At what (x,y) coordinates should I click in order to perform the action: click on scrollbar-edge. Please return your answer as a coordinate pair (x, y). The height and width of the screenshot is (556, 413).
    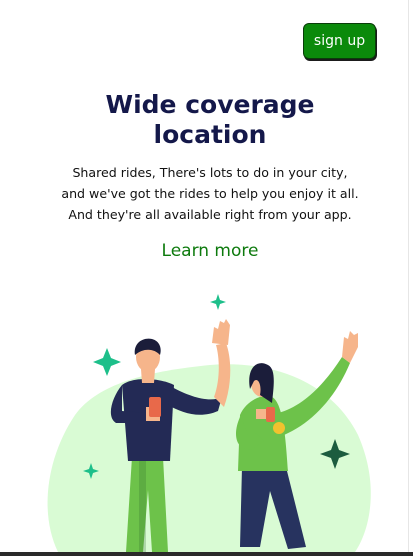
    Looking at the image, I should click on (408, 278).